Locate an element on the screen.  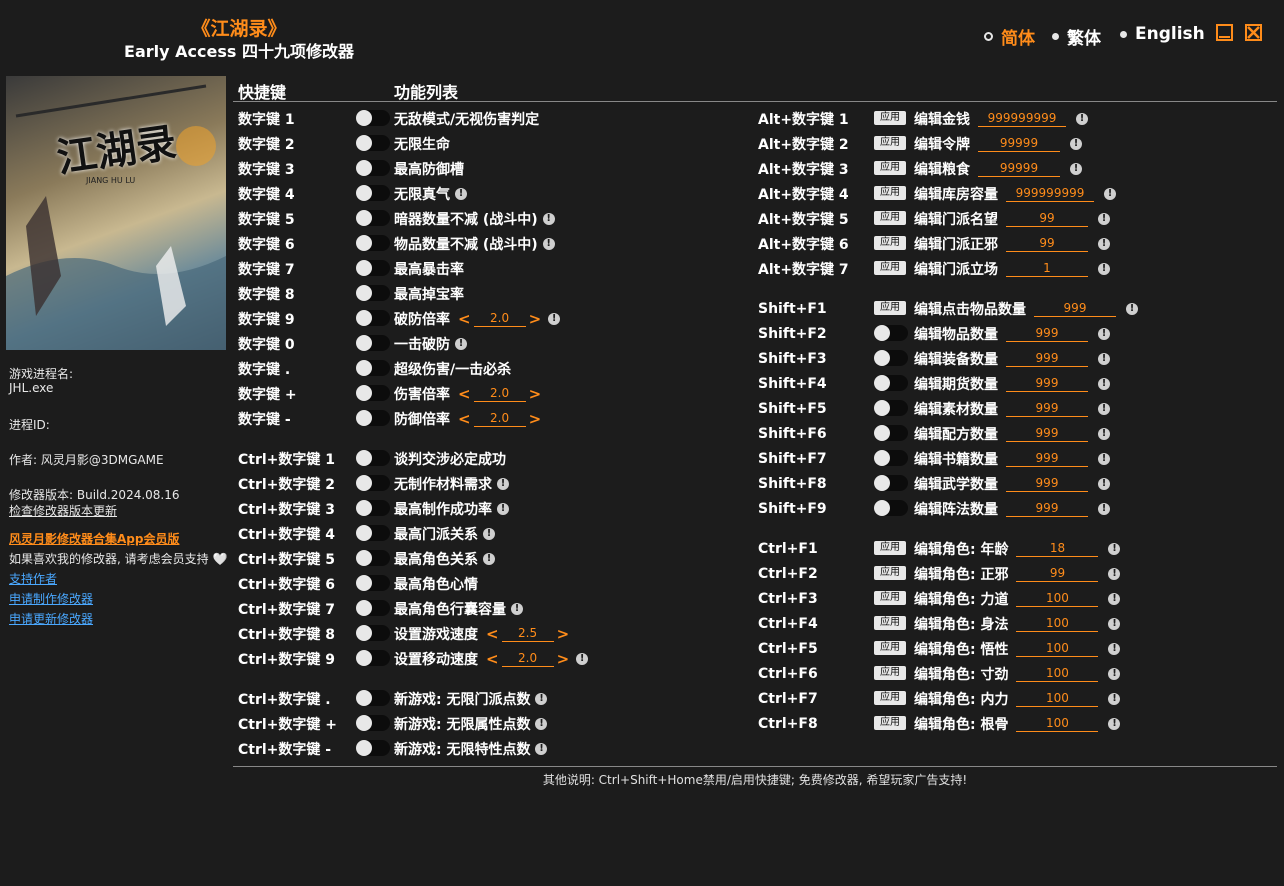
request-update-link: 申请更新修改器 is located at coordinates (51, 618).